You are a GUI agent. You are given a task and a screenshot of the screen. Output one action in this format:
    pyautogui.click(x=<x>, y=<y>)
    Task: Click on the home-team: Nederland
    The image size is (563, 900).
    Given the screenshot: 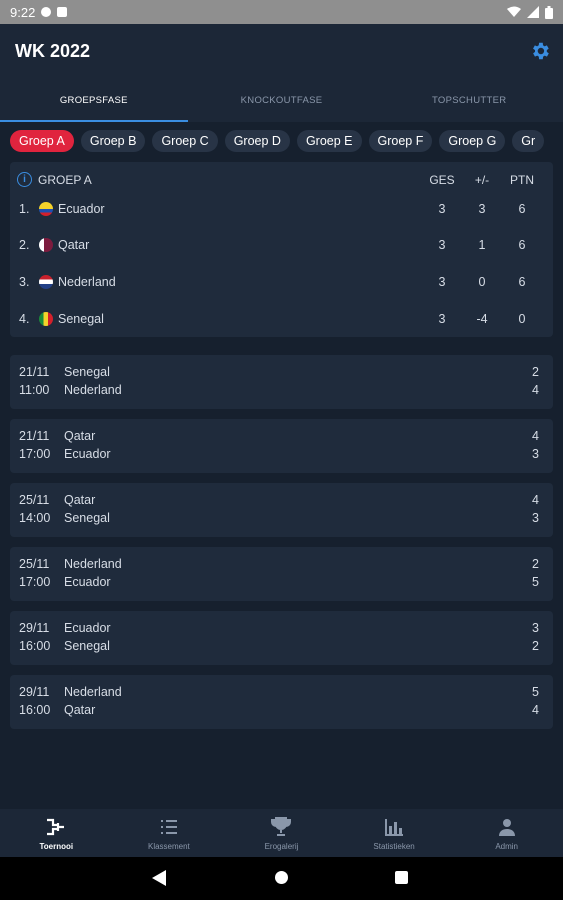 What is the action you would take?
    pyautogui.click(x=93, y=692)
    